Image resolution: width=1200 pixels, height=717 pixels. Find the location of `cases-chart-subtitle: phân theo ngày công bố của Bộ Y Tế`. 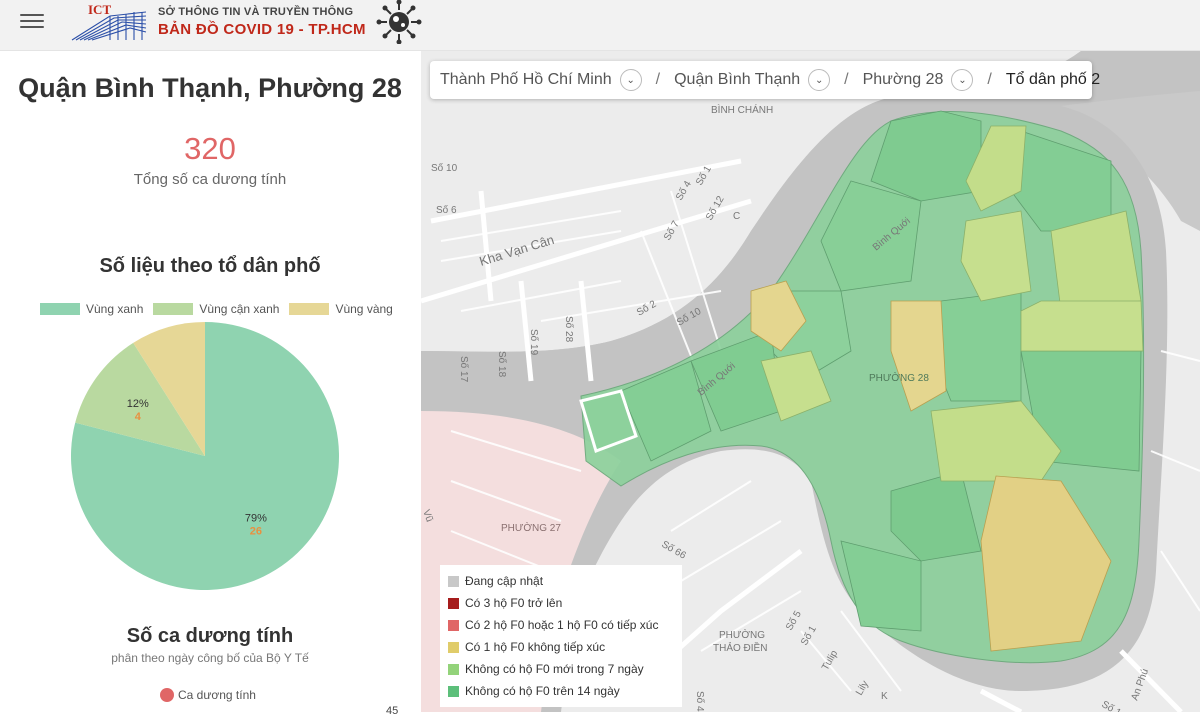

cases-chart-subtitle: phân theo ngày công bố của Bộ Y Tế is located at coordinates (210, 658).